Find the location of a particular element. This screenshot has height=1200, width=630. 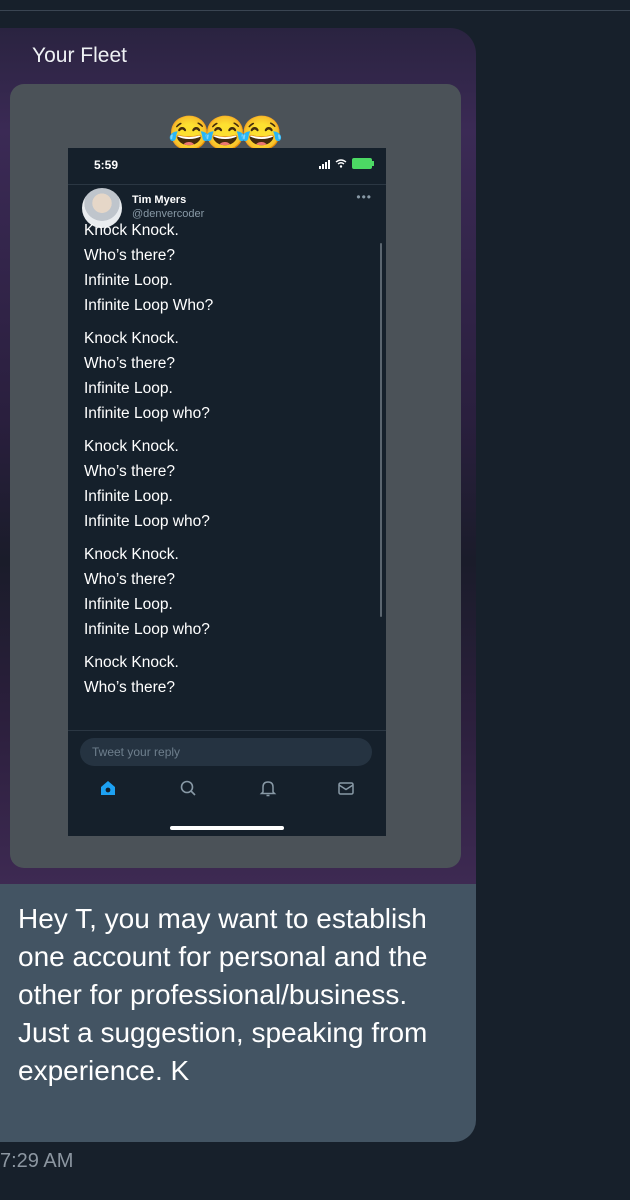

top-divider is located at coordinates (315, 10).